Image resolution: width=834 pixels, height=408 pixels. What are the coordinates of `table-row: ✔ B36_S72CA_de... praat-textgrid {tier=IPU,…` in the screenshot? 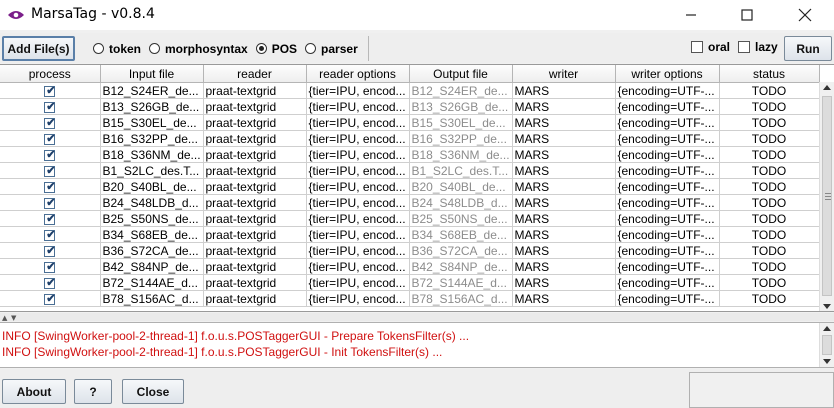 It's located at (410, 250).